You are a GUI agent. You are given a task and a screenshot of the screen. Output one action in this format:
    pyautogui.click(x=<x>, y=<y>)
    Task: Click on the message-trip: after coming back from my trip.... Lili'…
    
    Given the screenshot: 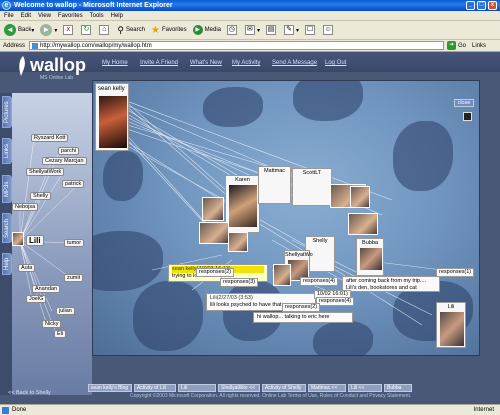 What is the action you would take?
    pyautogui.click(x=391, y=284)
    